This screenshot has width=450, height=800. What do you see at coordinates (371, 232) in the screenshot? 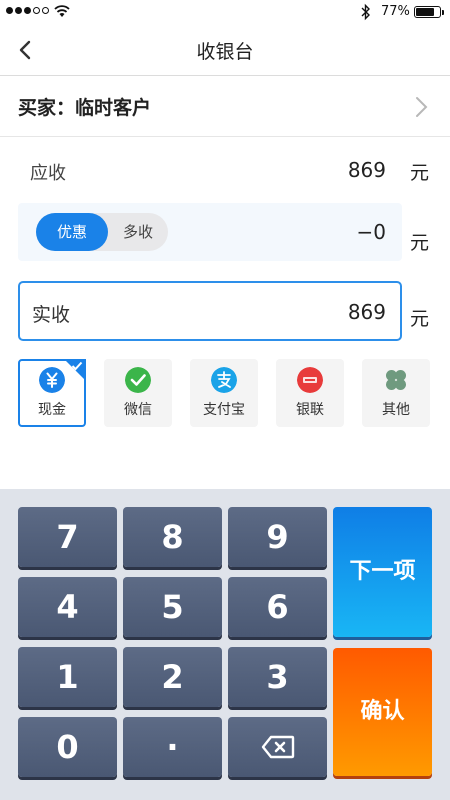
I see `discount-amount: −0` at bounding box center [371, 232].